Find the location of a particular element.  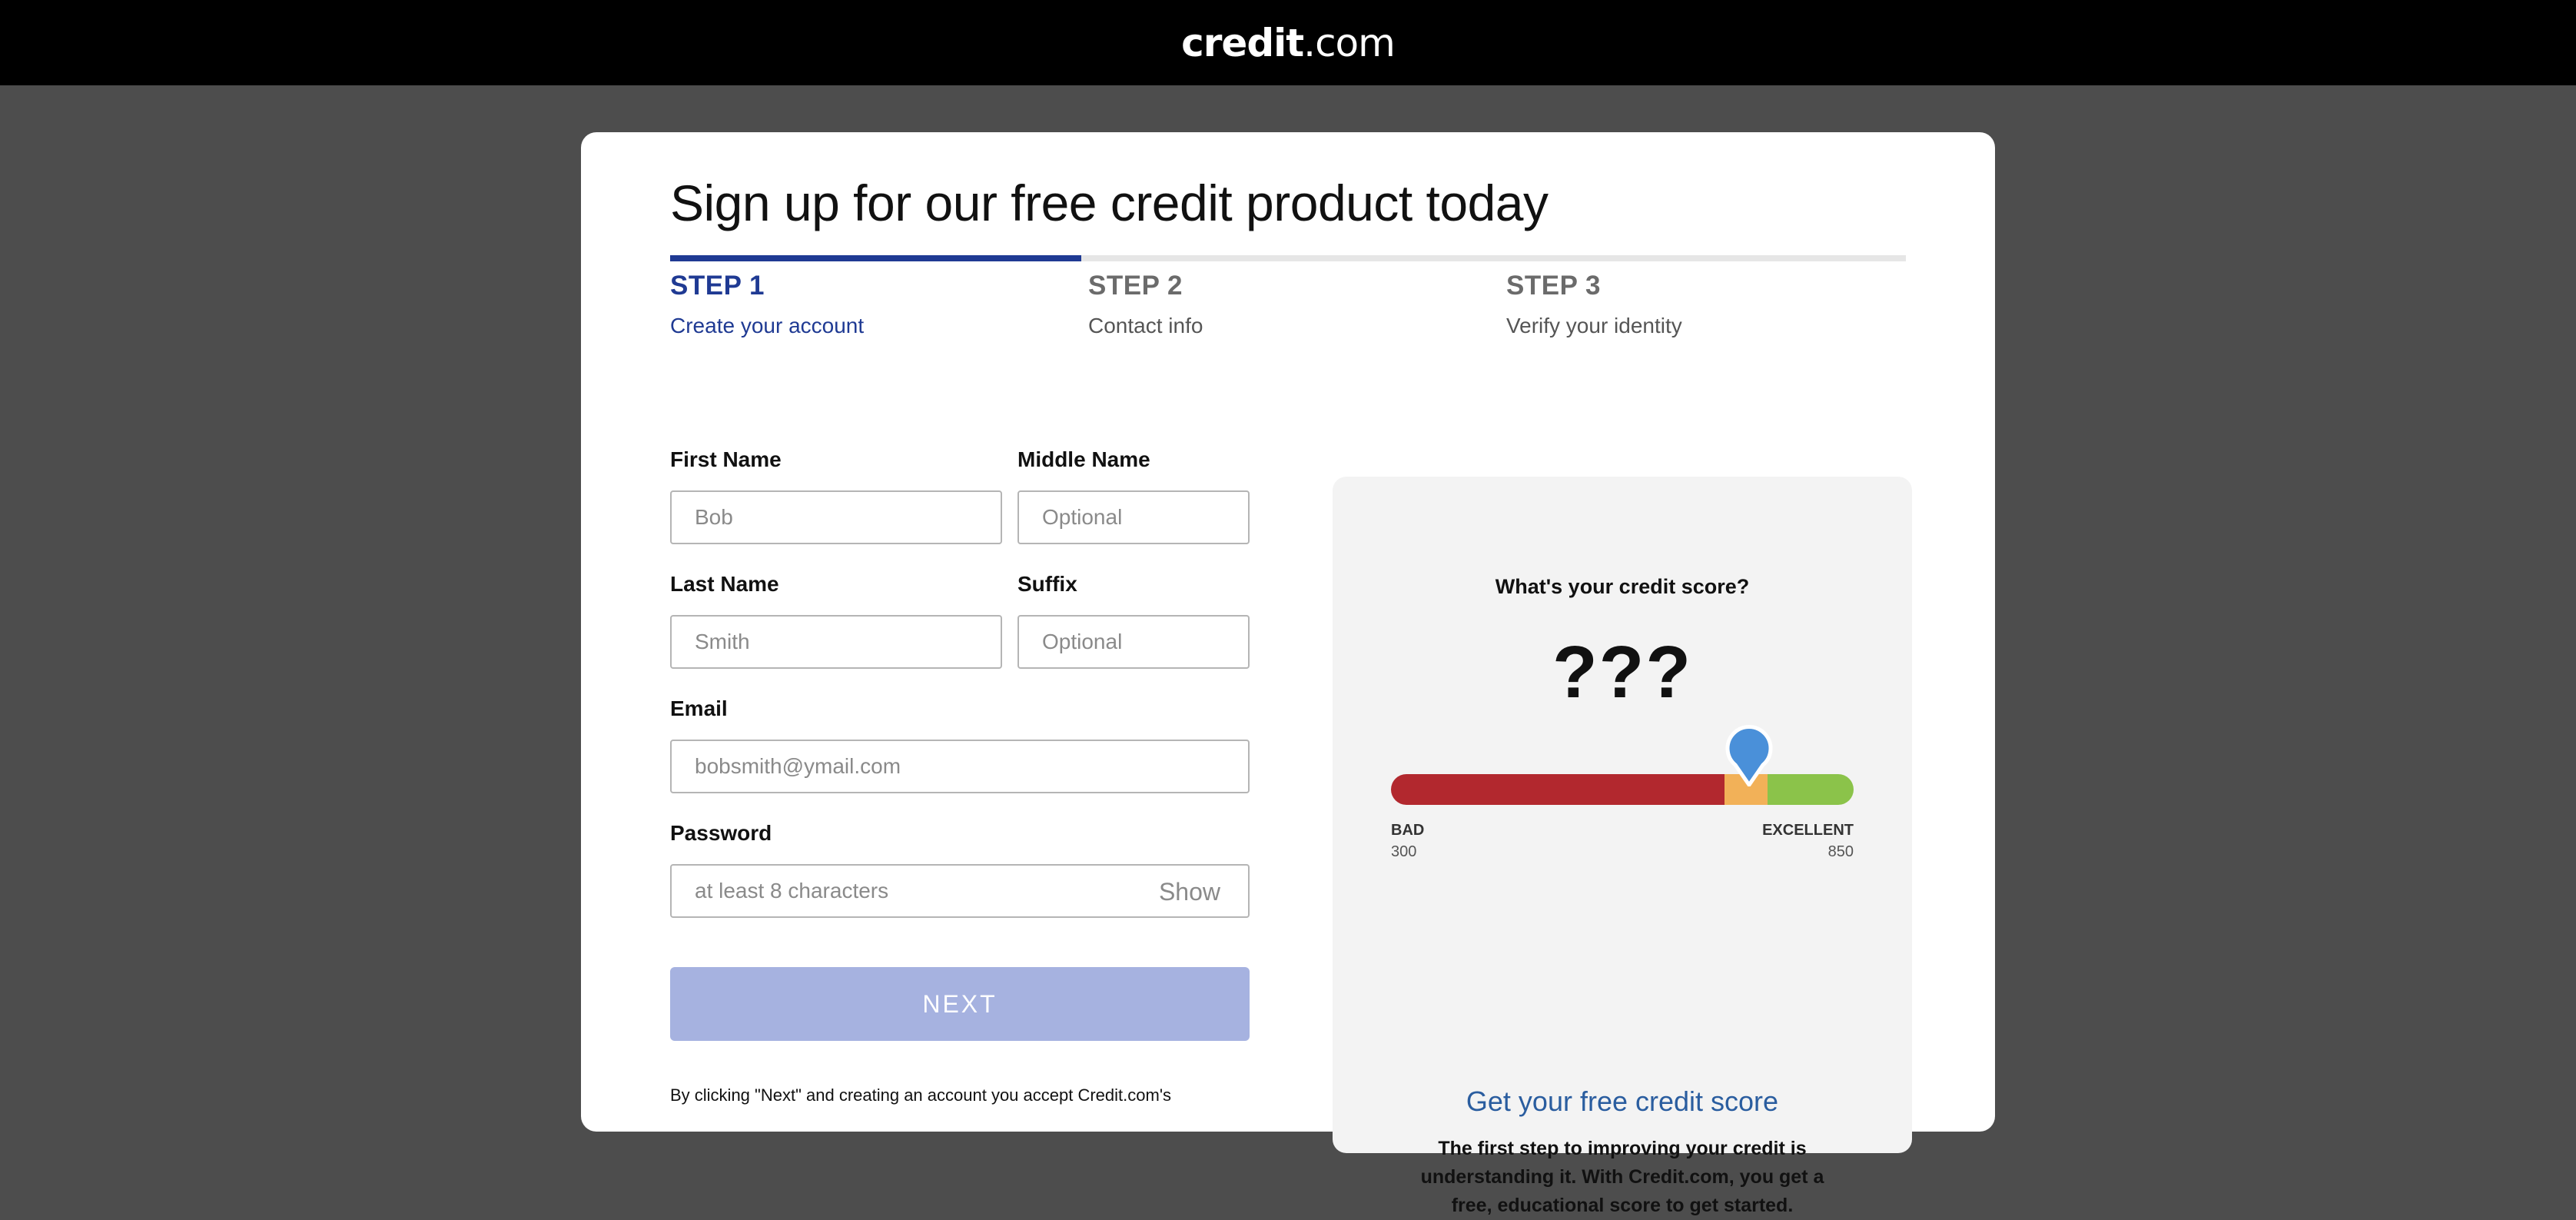

first-name-label: First Name is located at coordinates (726, 459).